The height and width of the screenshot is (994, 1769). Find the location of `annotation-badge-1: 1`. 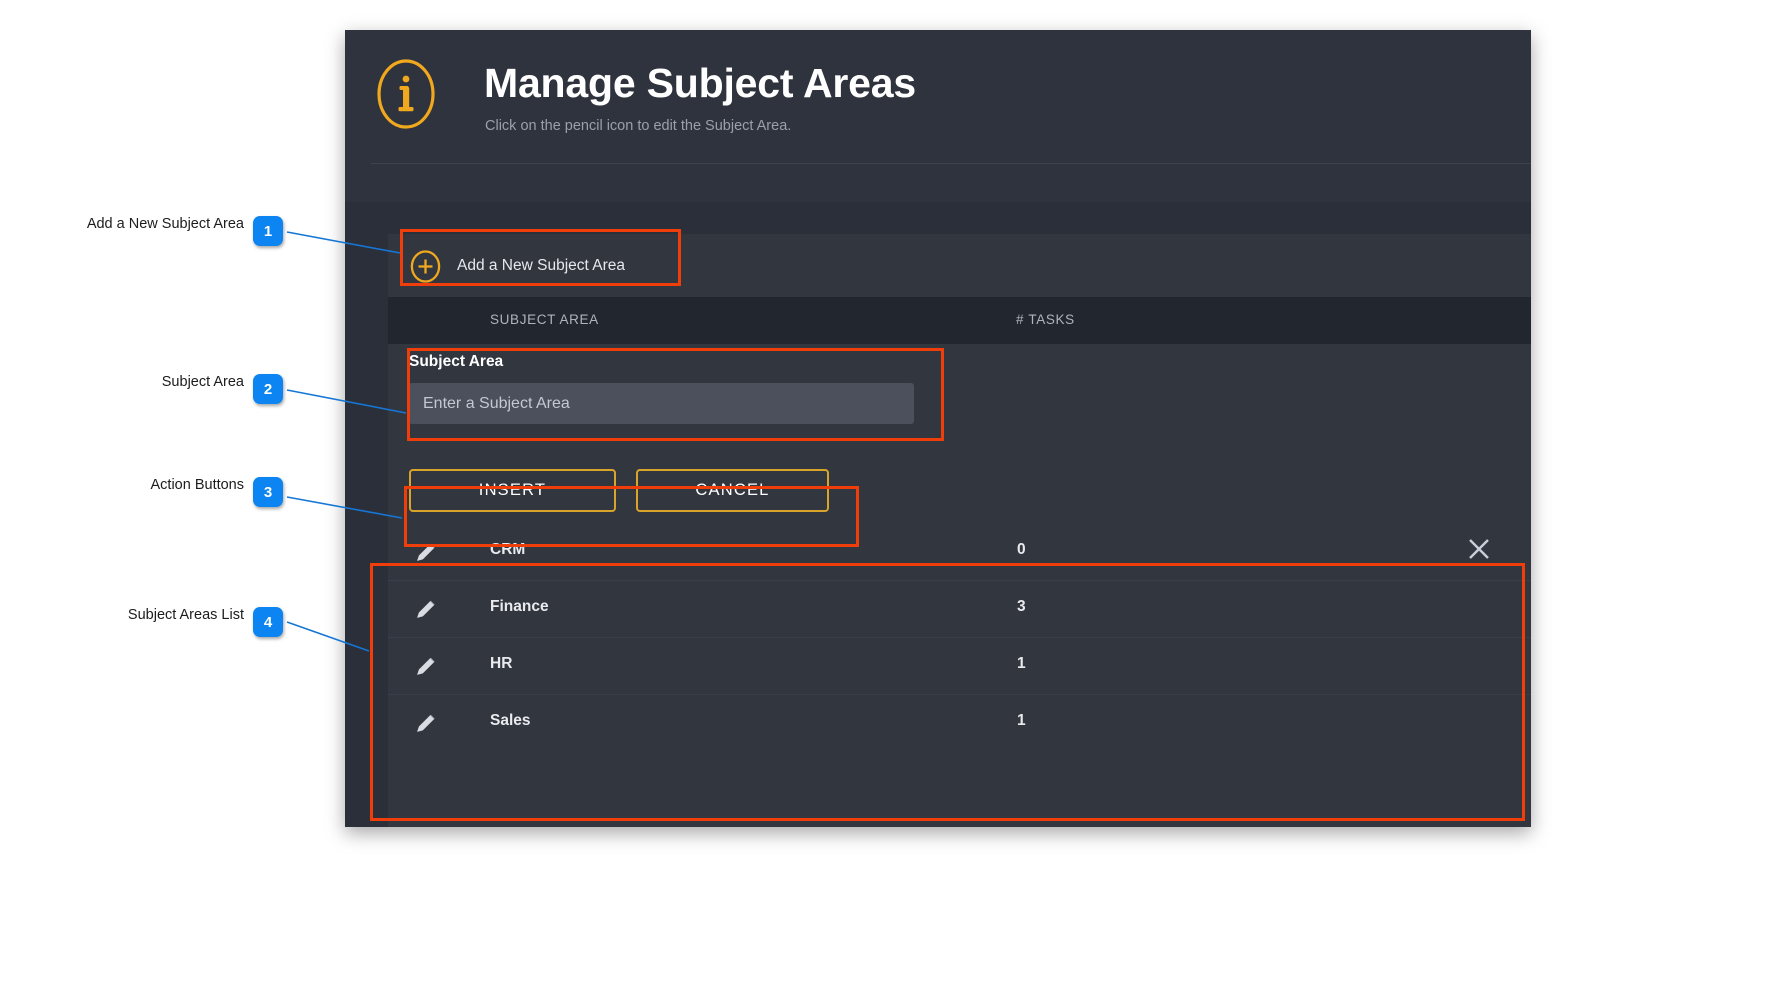

annotation-badge-1: 1 is located at coordinates (268, 231).